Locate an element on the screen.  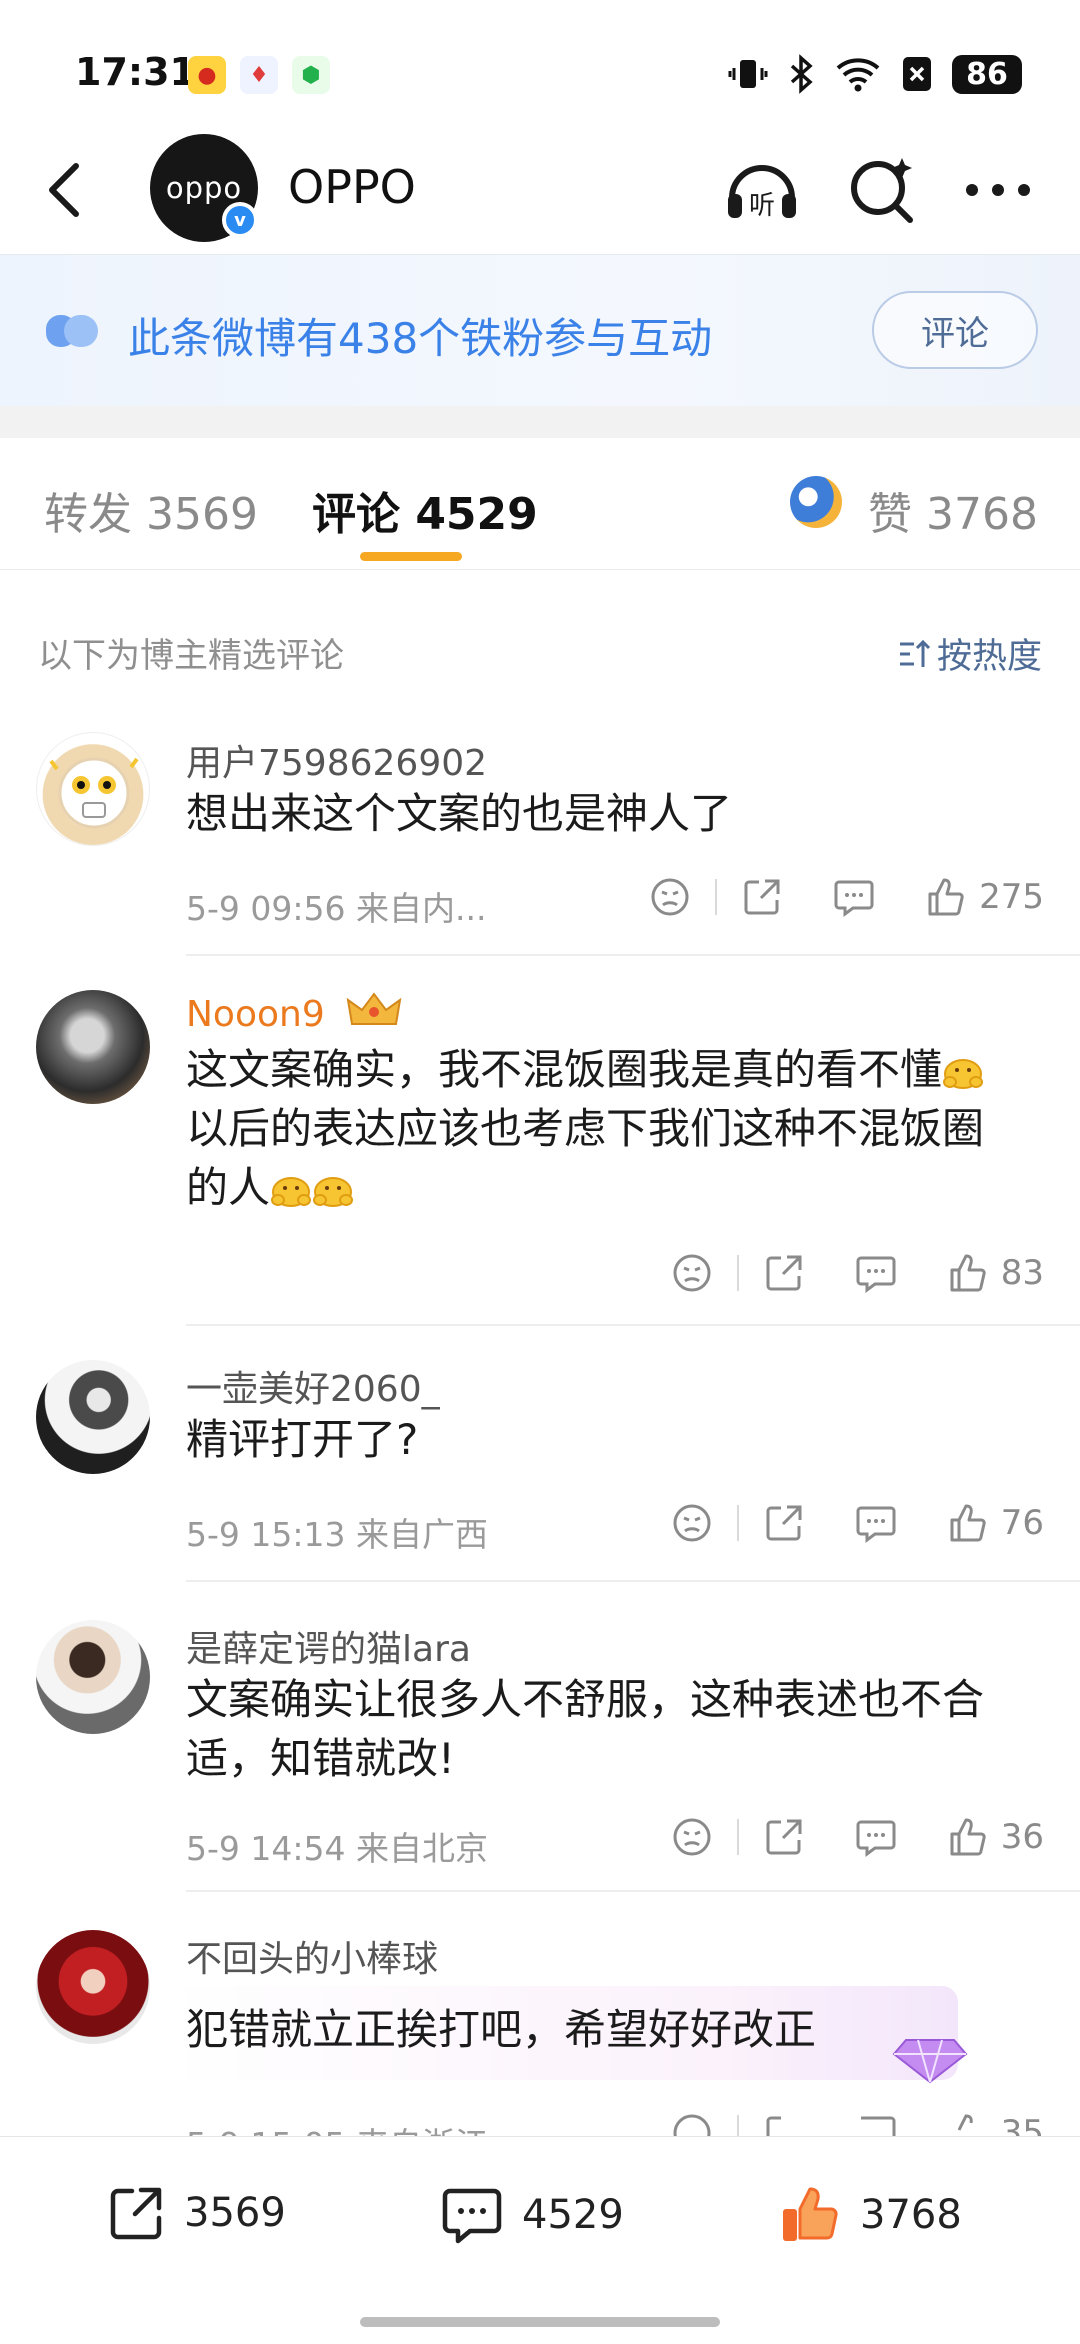
comment-text-line: 适，知错就改! is located at coordinates (320, 1758).